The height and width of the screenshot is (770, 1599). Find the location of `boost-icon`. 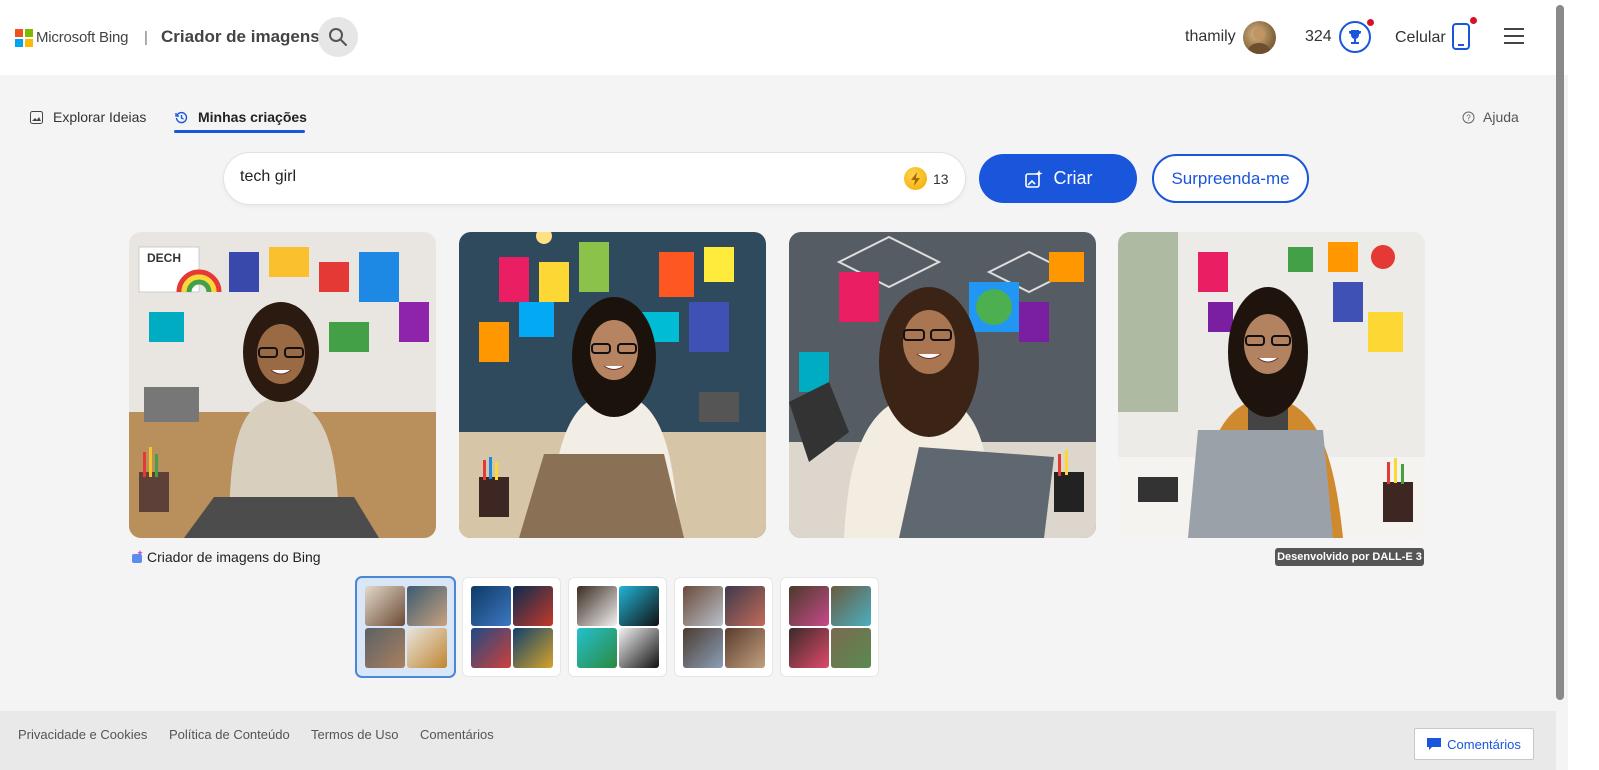

boost-icon is located at coordinates (915, 178).